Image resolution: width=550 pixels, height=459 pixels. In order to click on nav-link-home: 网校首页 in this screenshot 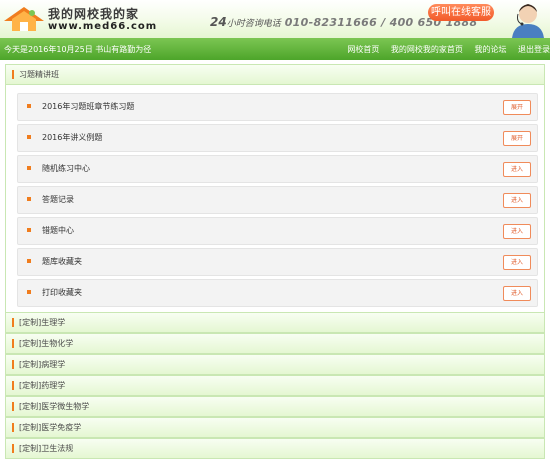, I will do `click(363, 49)`.